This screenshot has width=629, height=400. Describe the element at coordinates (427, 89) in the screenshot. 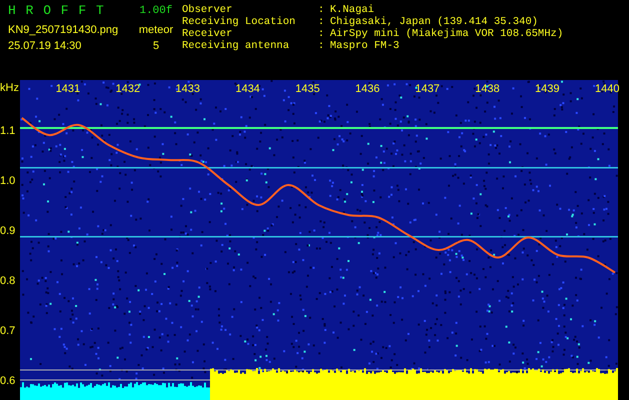

I see `time-label: 1437` at that location.